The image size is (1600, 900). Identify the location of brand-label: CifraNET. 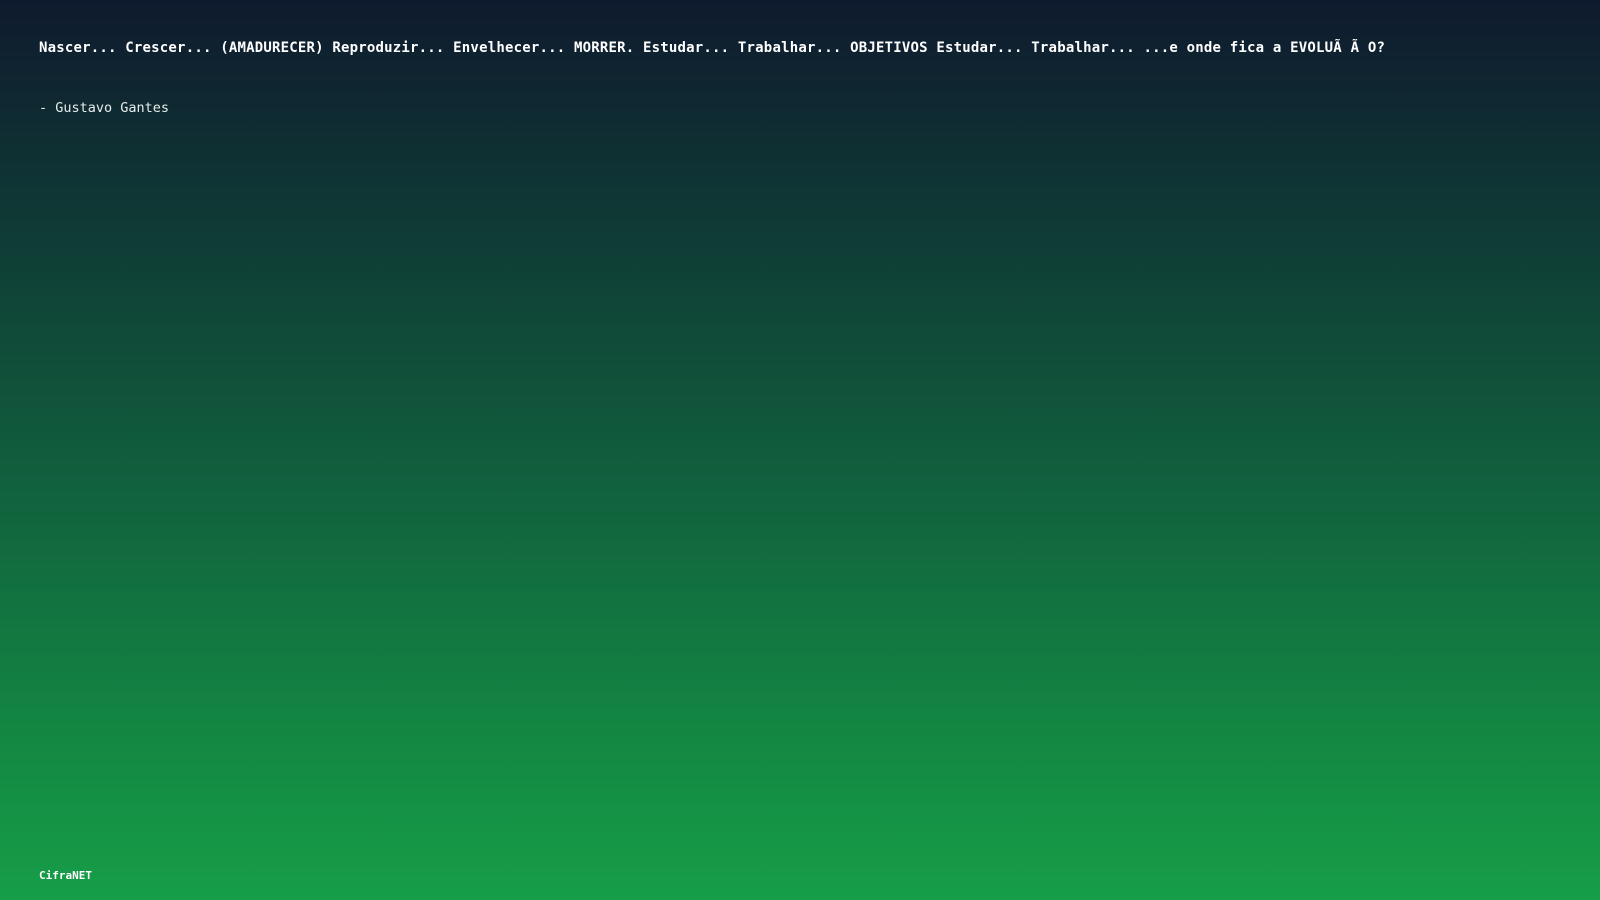
(65, 875).